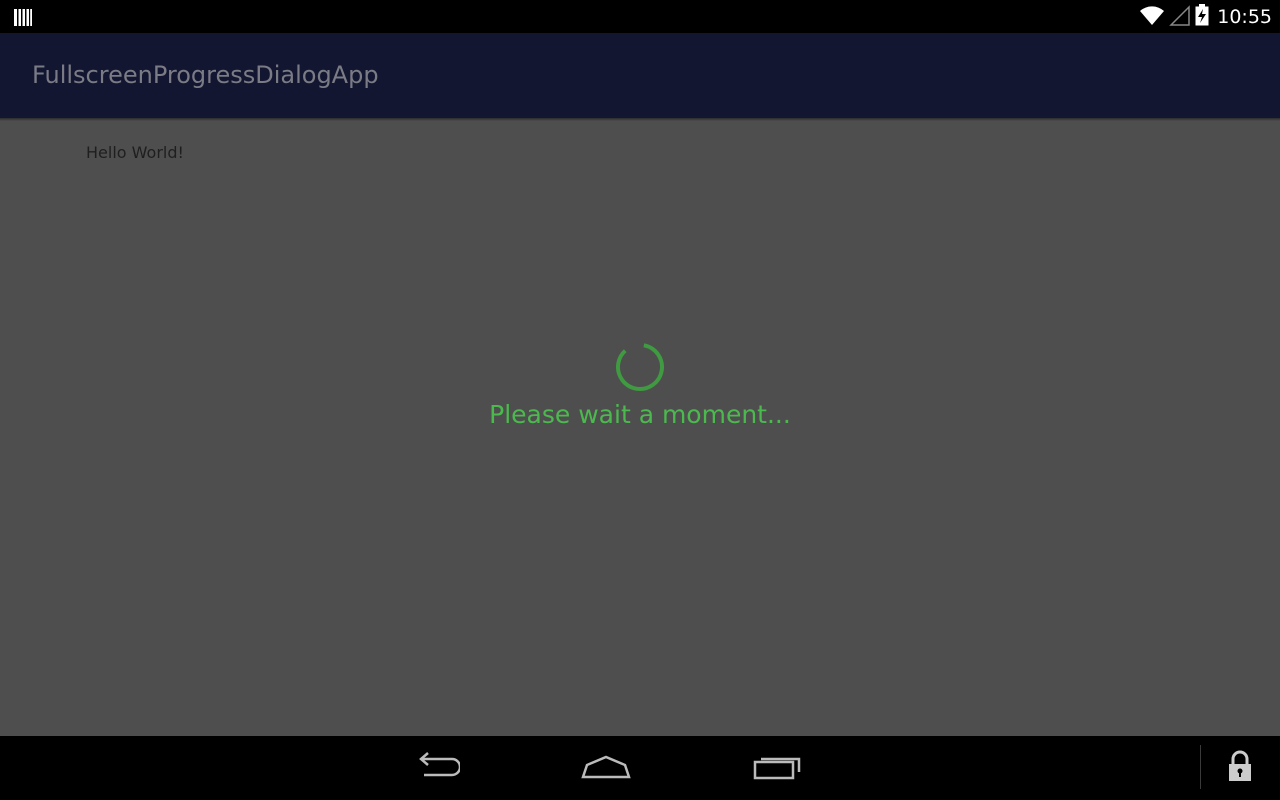 The image size is (1280, 800). Describe the element at coordinates (1202, 16) in the screenshot. I see `battery-charging-icon` at that location.